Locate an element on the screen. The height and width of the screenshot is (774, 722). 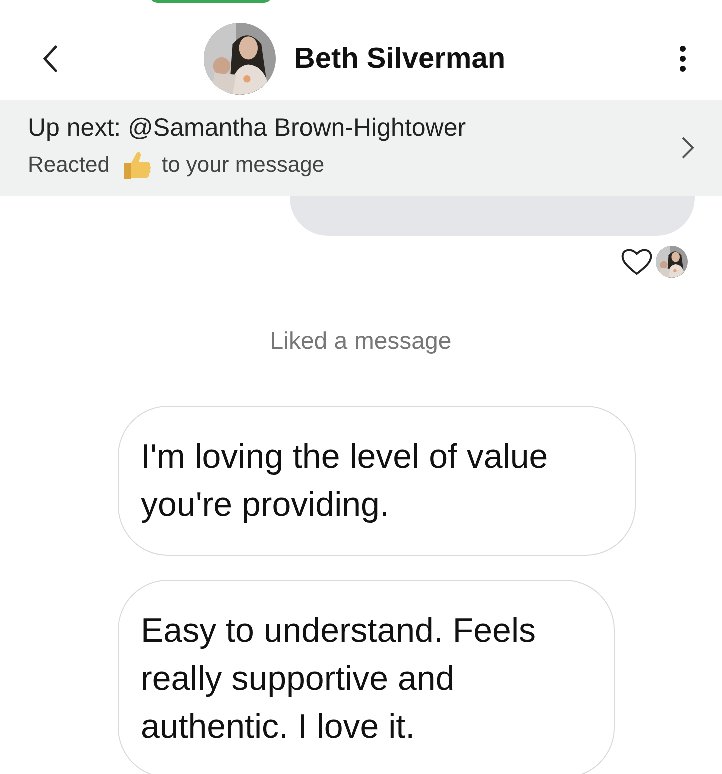
heart-icon is located at coordinates (637, 262).